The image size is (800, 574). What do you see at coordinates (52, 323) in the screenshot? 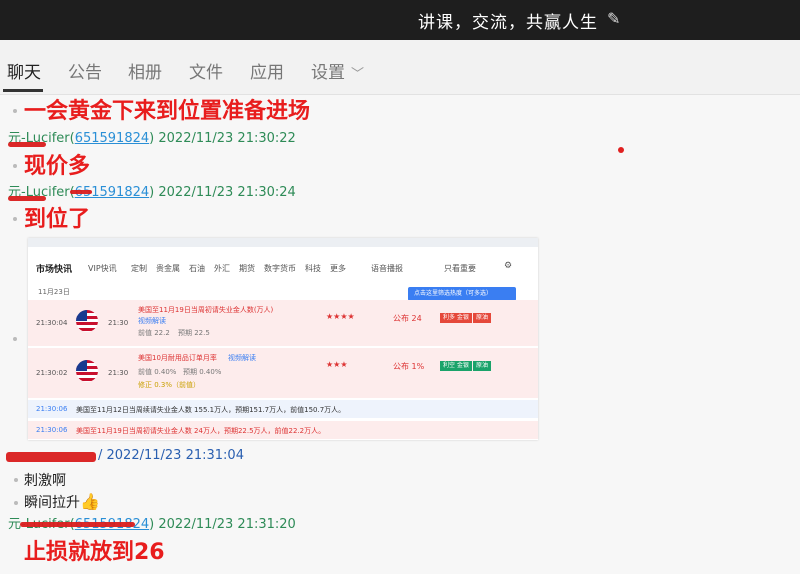
I see `item-time: 21:30:04` at bounding box center [52, 323].